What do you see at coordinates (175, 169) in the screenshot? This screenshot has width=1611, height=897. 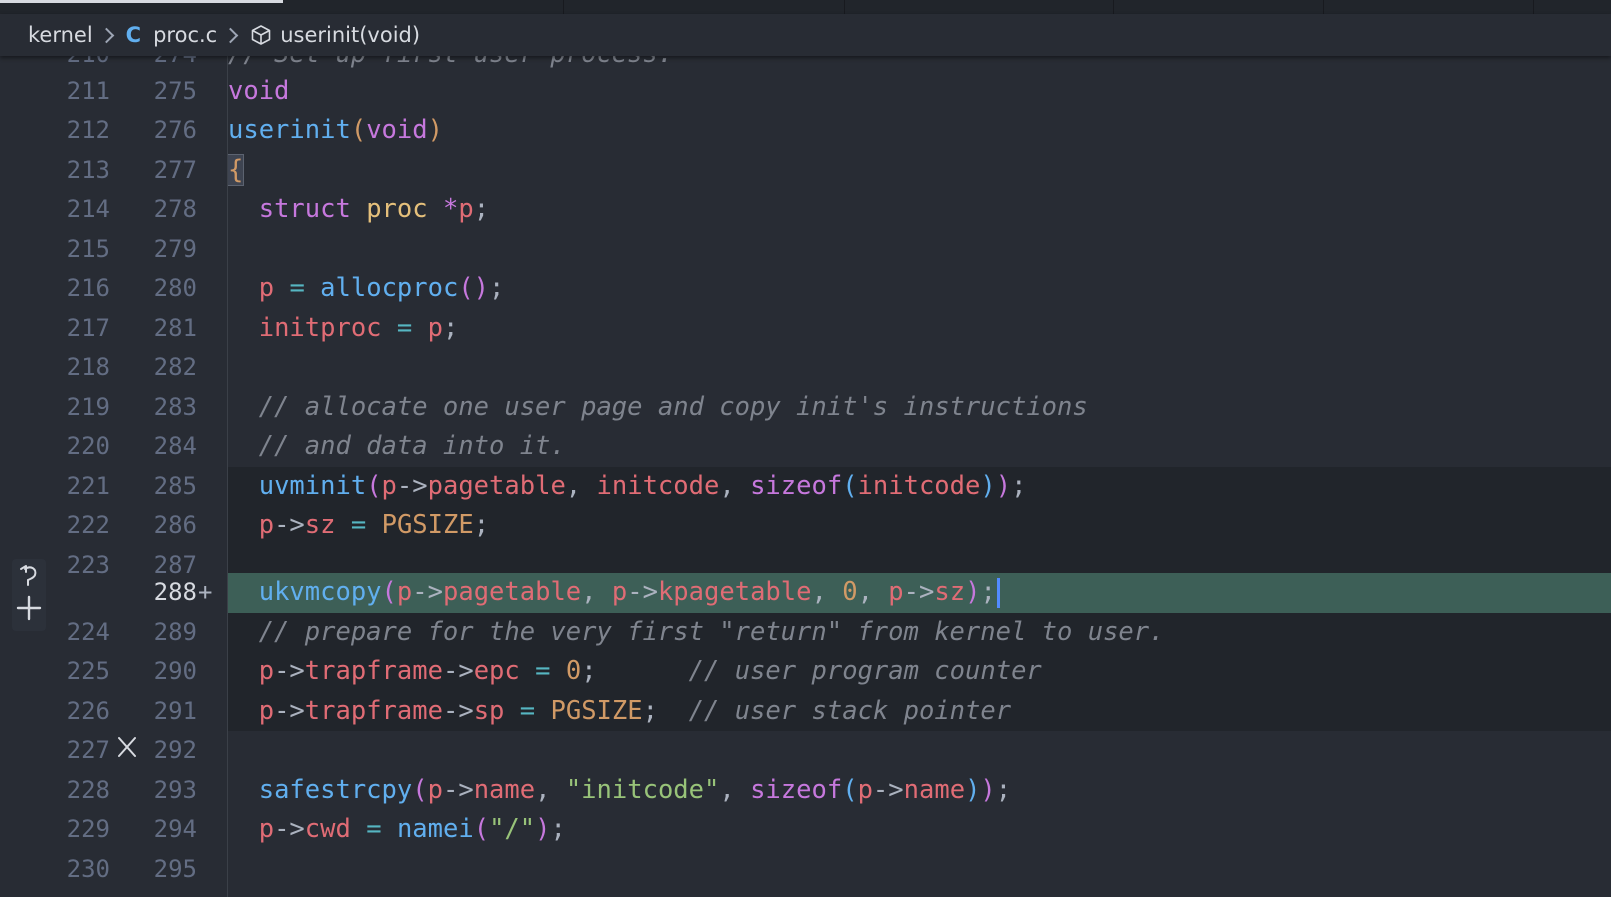 I see `new-line-number: 277` at bounding box center [175, 169].